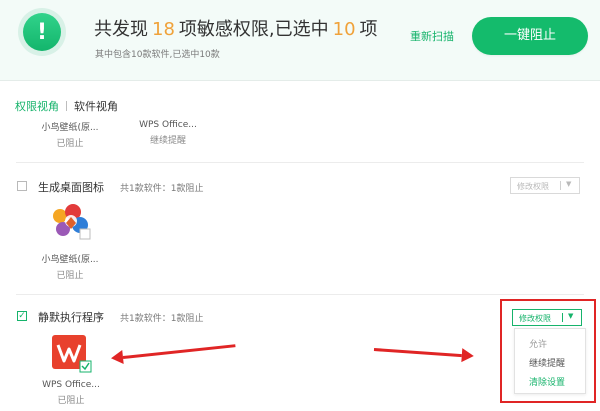  Describe the element at coordinates (71, 317) in the screenshot. I see `section-title: 静默执行程序` at that location.